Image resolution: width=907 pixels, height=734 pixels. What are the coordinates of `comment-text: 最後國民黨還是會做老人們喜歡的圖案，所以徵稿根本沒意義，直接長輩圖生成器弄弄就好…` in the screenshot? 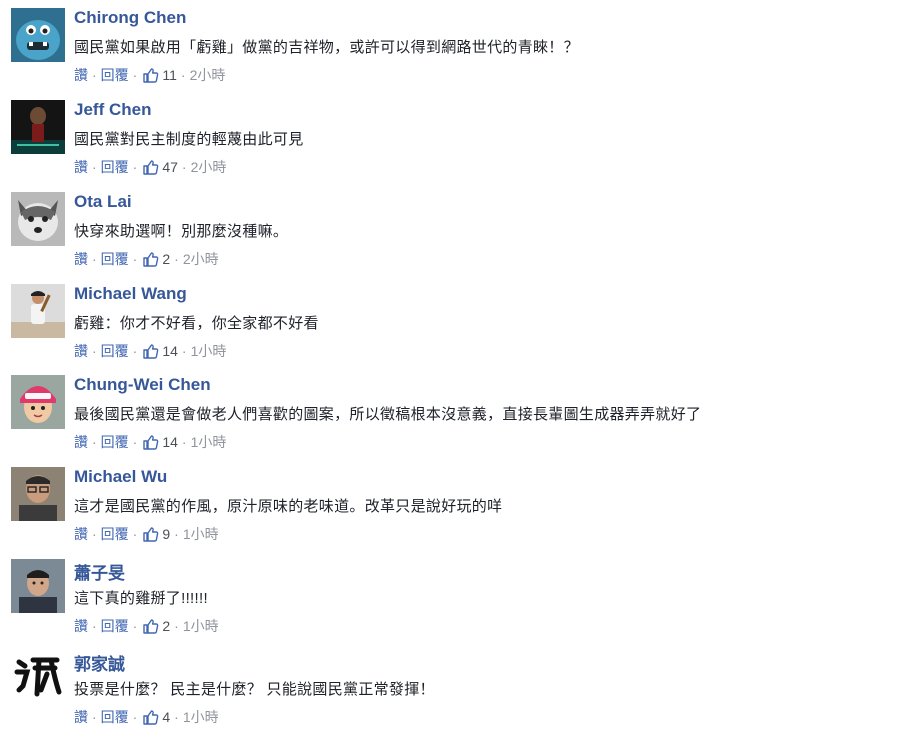 It's located at (388, 414).